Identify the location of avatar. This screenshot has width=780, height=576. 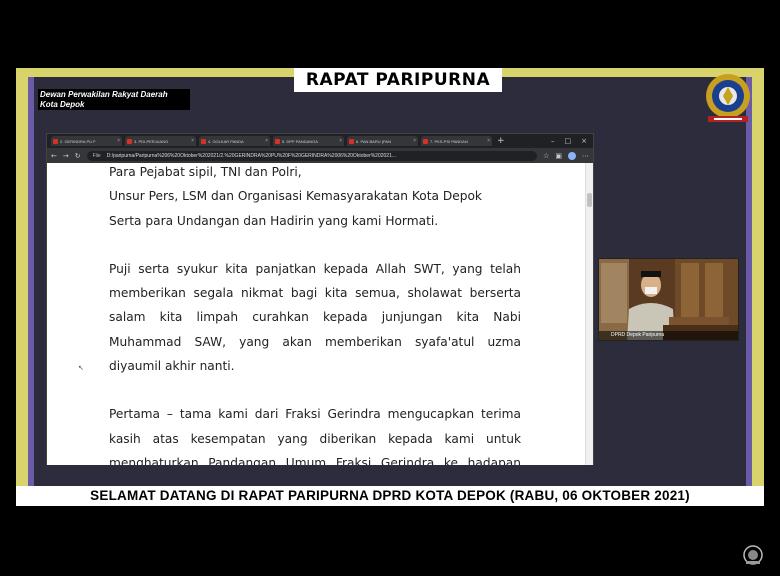
(572, 155).